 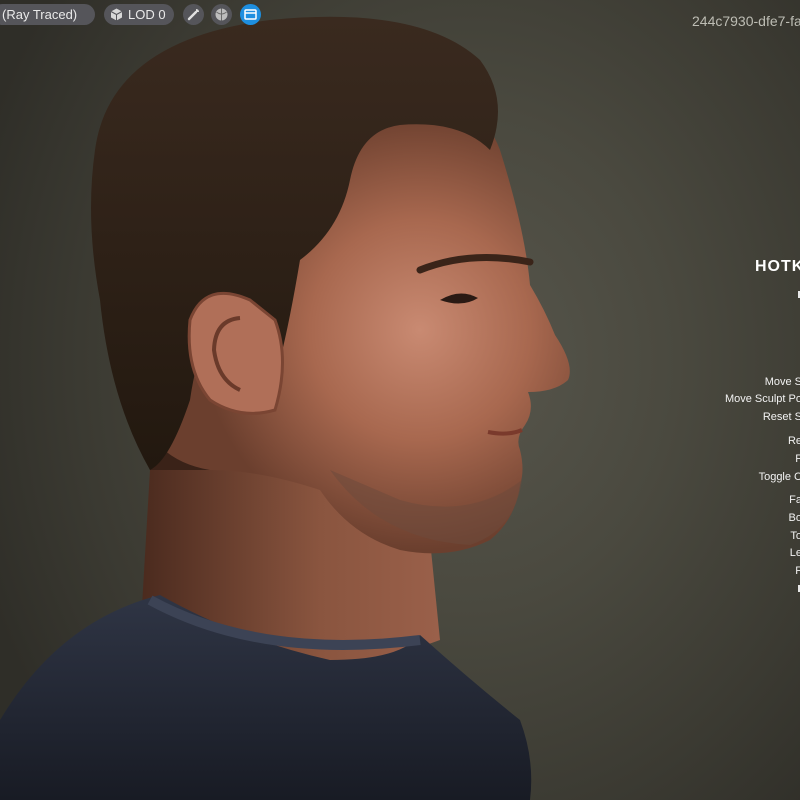 I want to click on panel-icon, so click(x=250, y=14).